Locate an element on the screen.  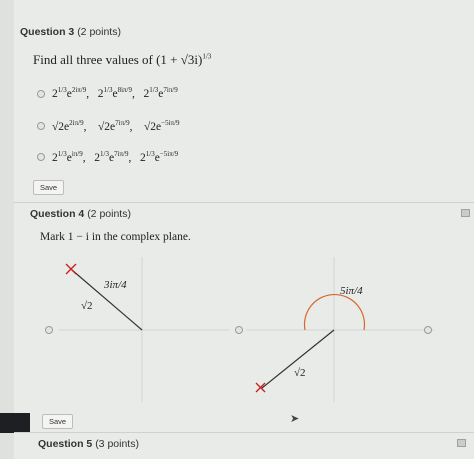
q4-opt1-mark is located at coordinates (71, 269).